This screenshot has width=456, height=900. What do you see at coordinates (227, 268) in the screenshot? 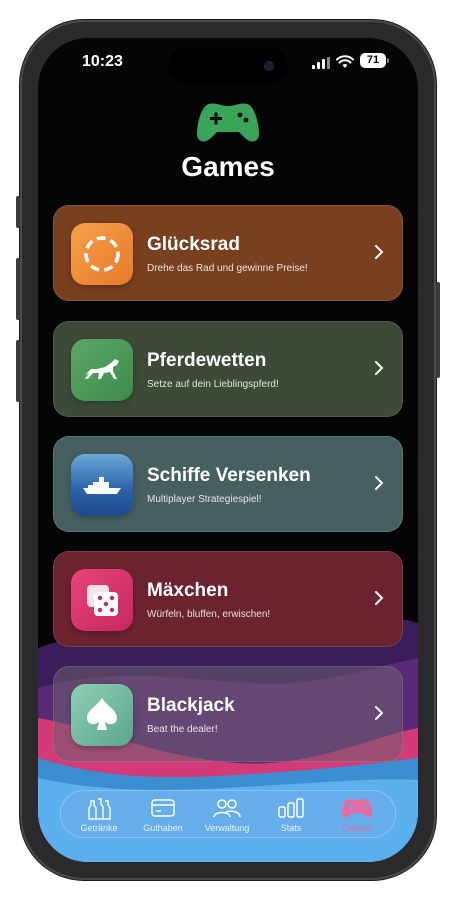
I see `game-subtitle: Drehe das Rad und gewinne Preise!` at bounding box center [227, 268].